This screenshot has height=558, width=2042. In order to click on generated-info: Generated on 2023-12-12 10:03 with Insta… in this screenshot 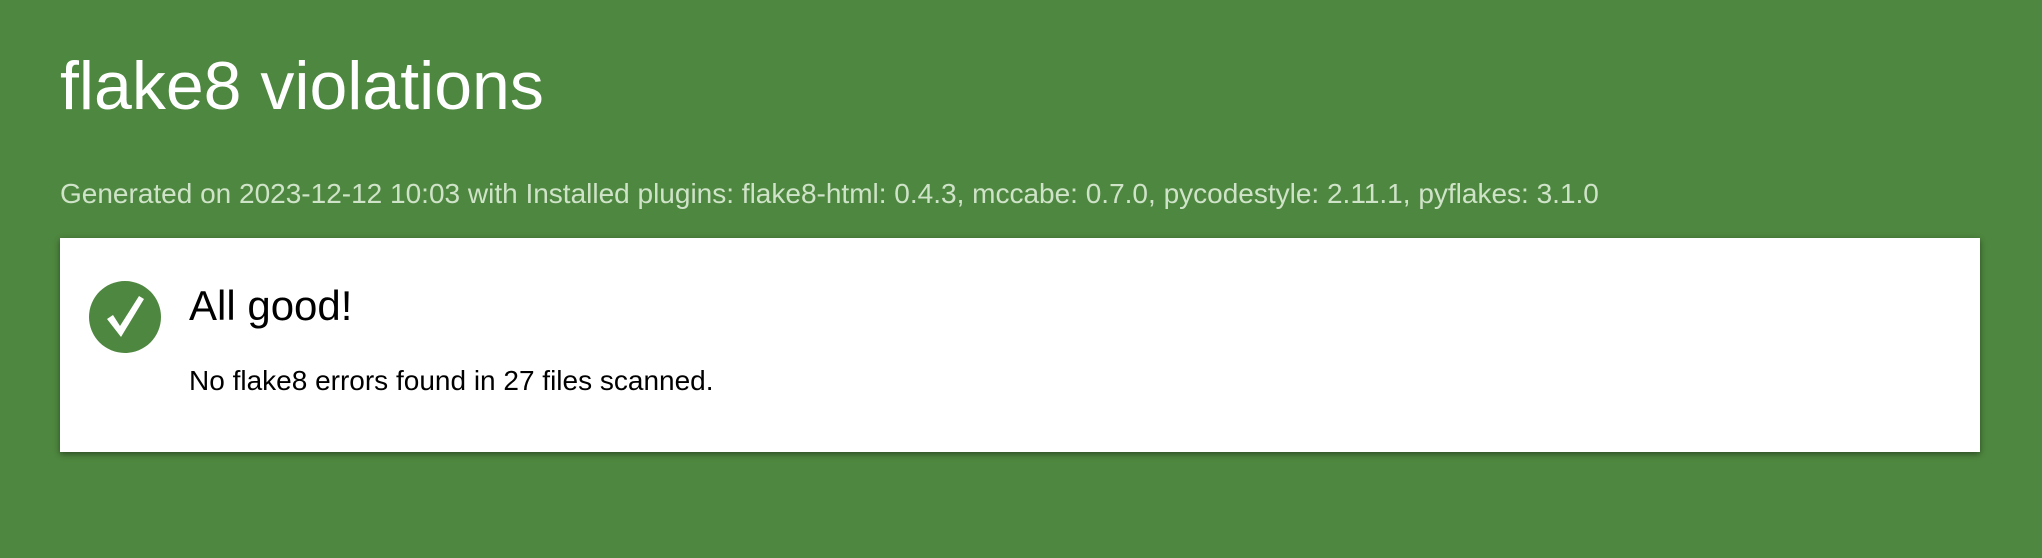, I will do `click(829, 193)`.